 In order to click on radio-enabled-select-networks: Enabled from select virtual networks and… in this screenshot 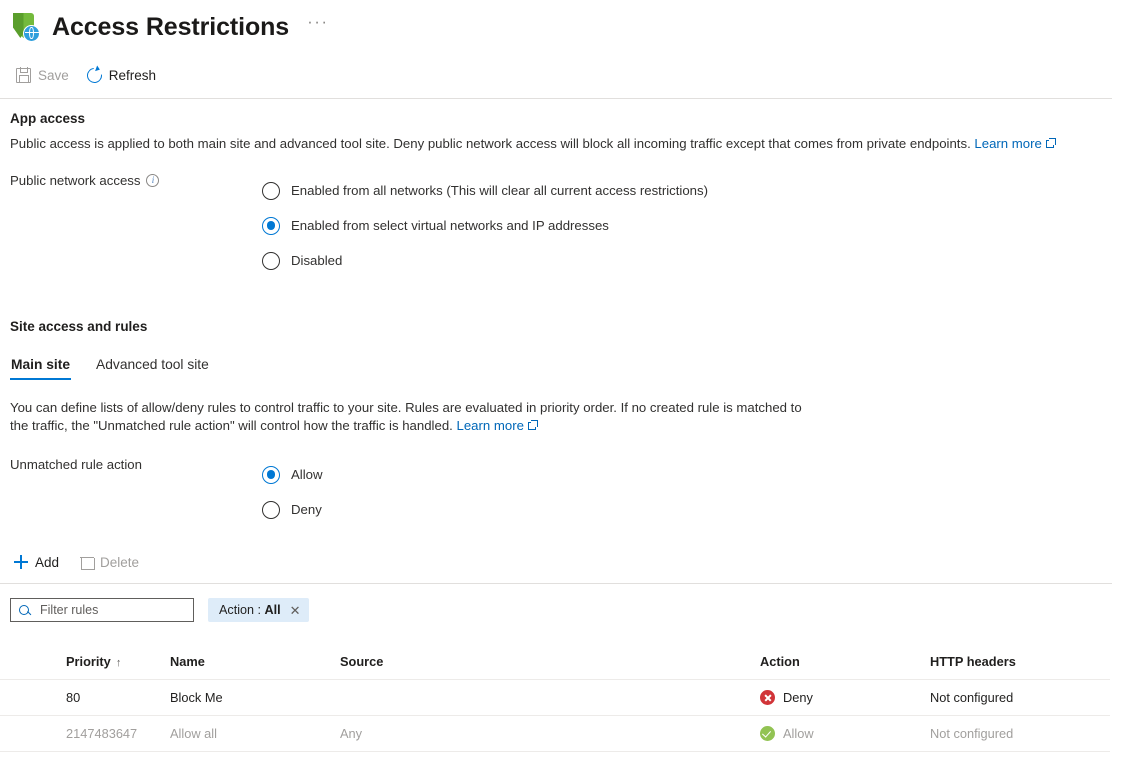, I will do `click(485, 225)`.